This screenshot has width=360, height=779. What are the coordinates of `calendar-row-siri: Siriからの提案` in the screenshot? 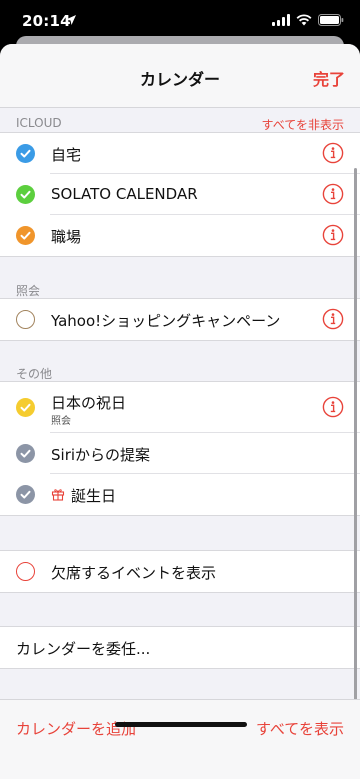 It's located at (180, 453).